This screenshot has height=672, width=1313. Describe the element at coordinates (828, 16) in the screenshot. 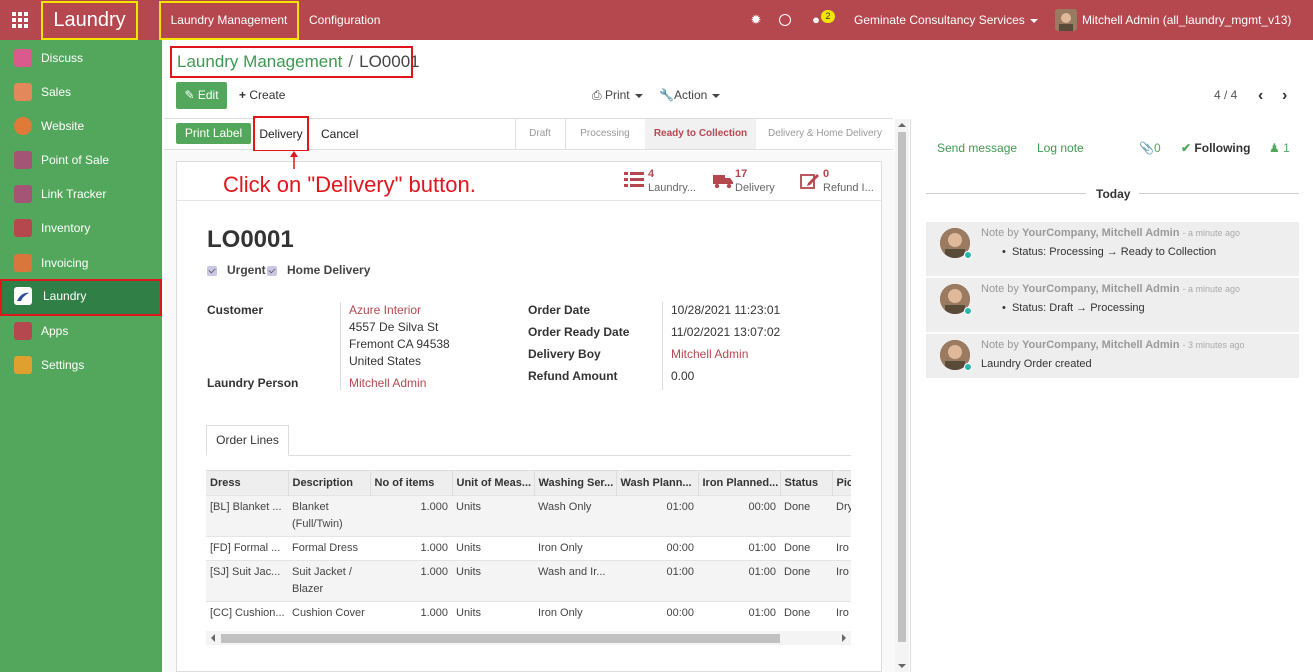

I see `chat-count-badge: 2` at that location.